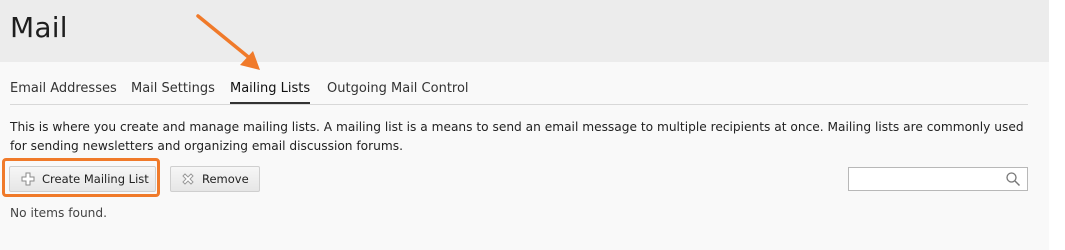  What do you see at coordinates (228, 42) in the screenshot?
I see `annotation-arrow-icon` at bounding box center [228, 42].